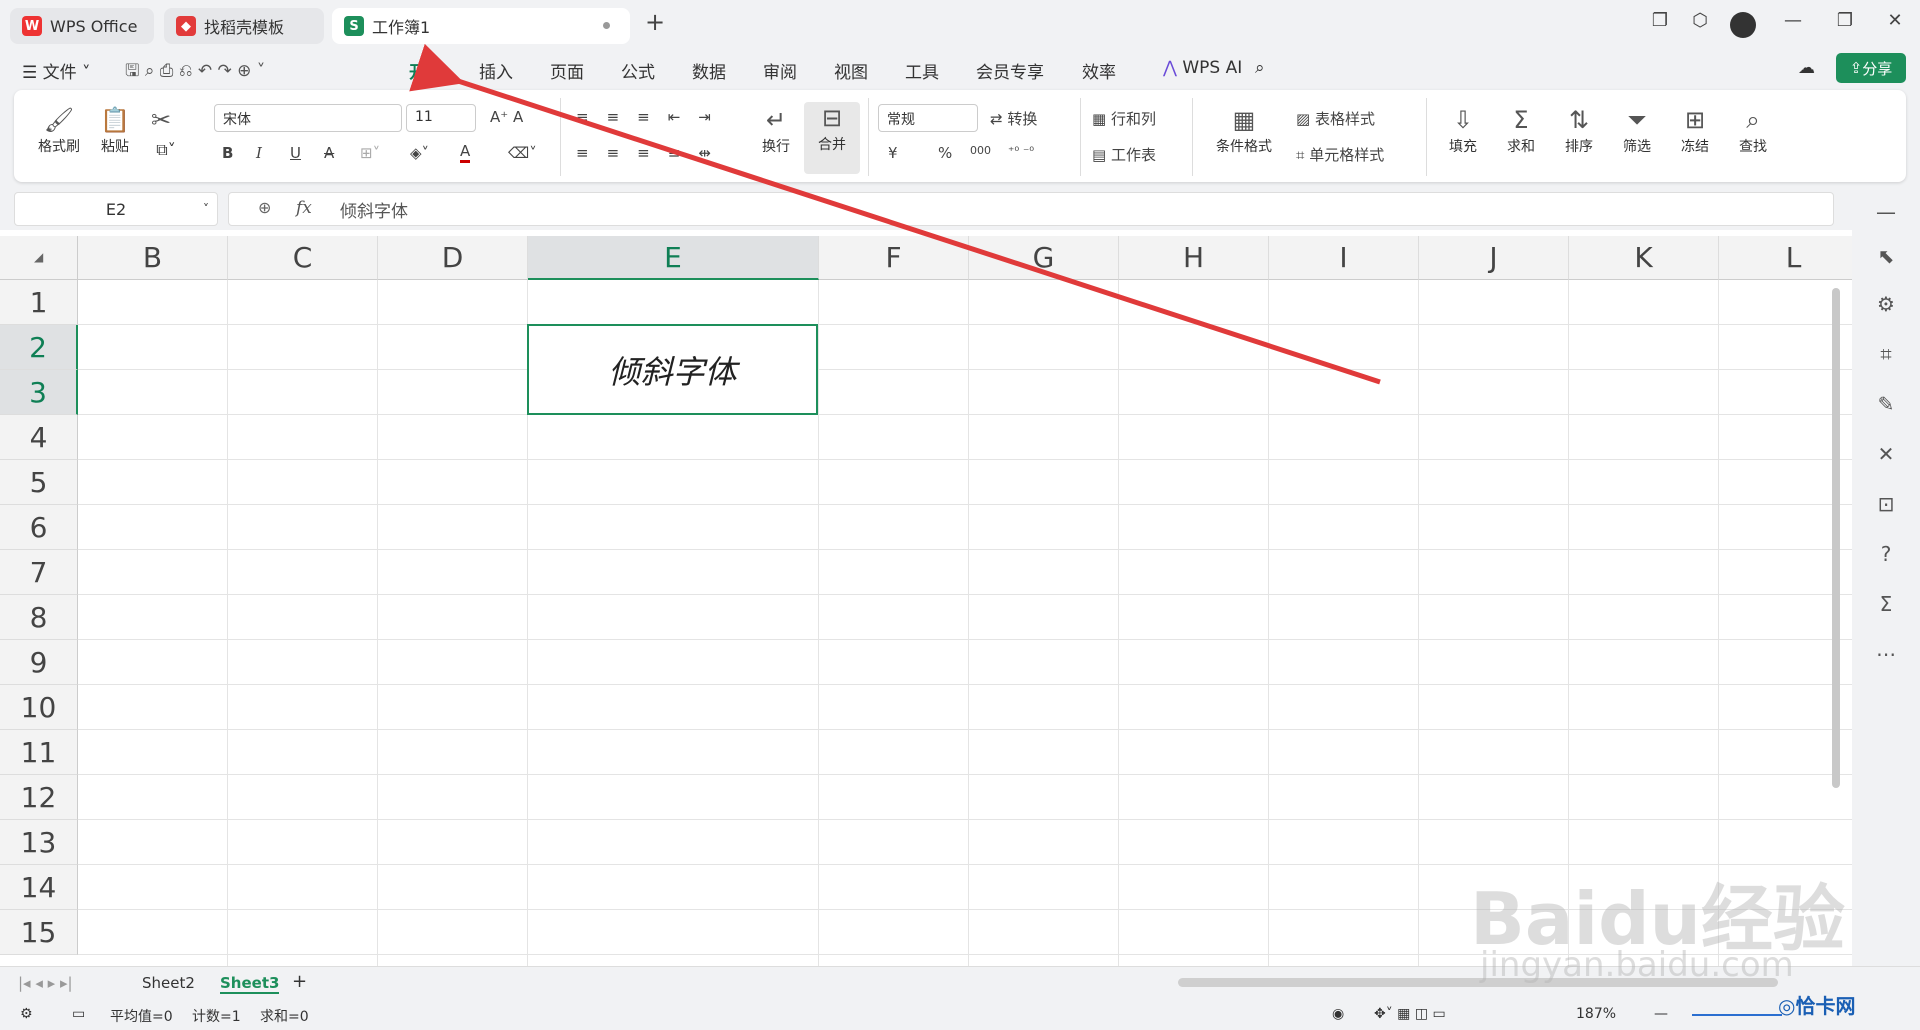 This screenshot has width=1920, height=1030. Describe the element at coordinates (168, 983) in the screenshot. I see `sheet-tab-sheet2: Sheet2` at that location.